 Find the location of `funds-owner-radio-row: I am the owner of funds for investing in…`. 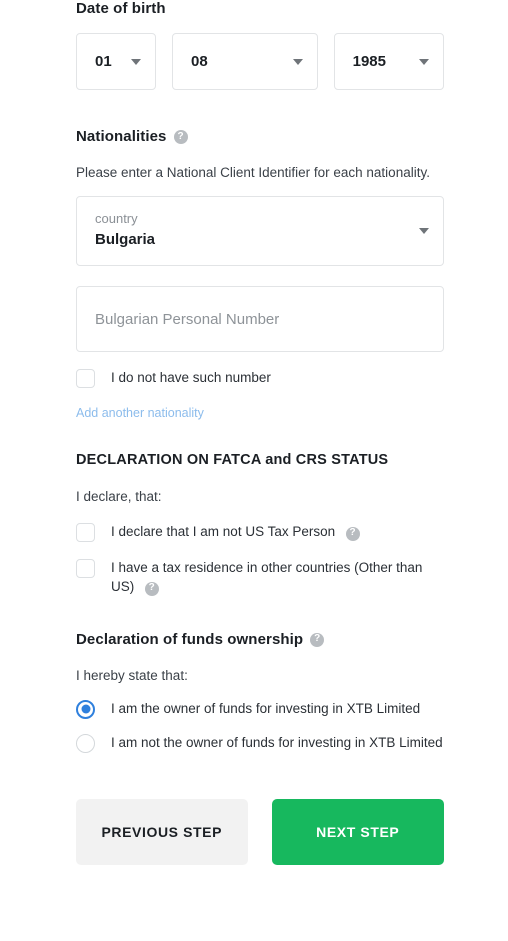

funds-owner-radio-row: I am the owner of funds for investing in… is located at coordinates (260, 709).